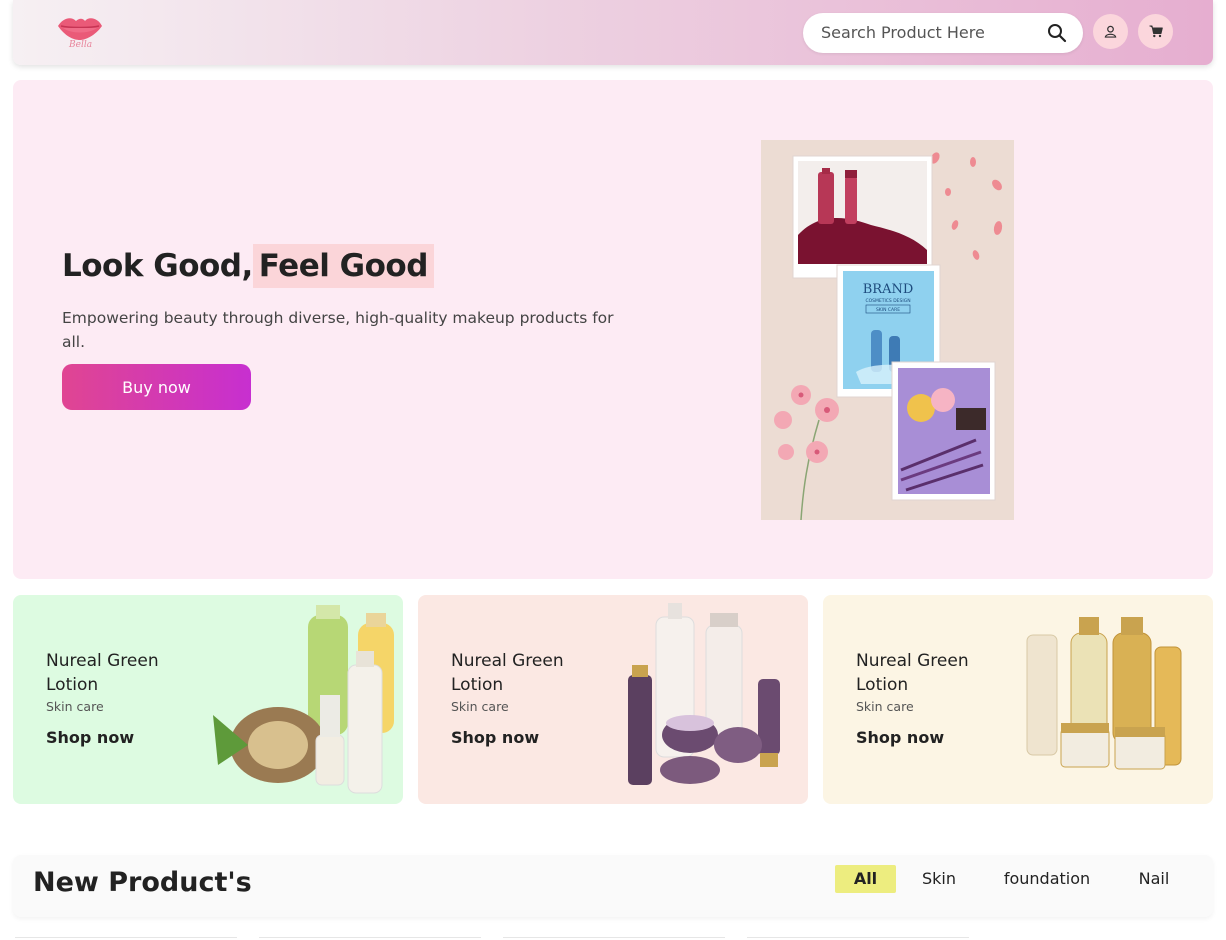 The width and height of the screenshot is (1226, 940). I want to click on collage-brand-sub: COSMETICS DESIGN, so click(887, 301).